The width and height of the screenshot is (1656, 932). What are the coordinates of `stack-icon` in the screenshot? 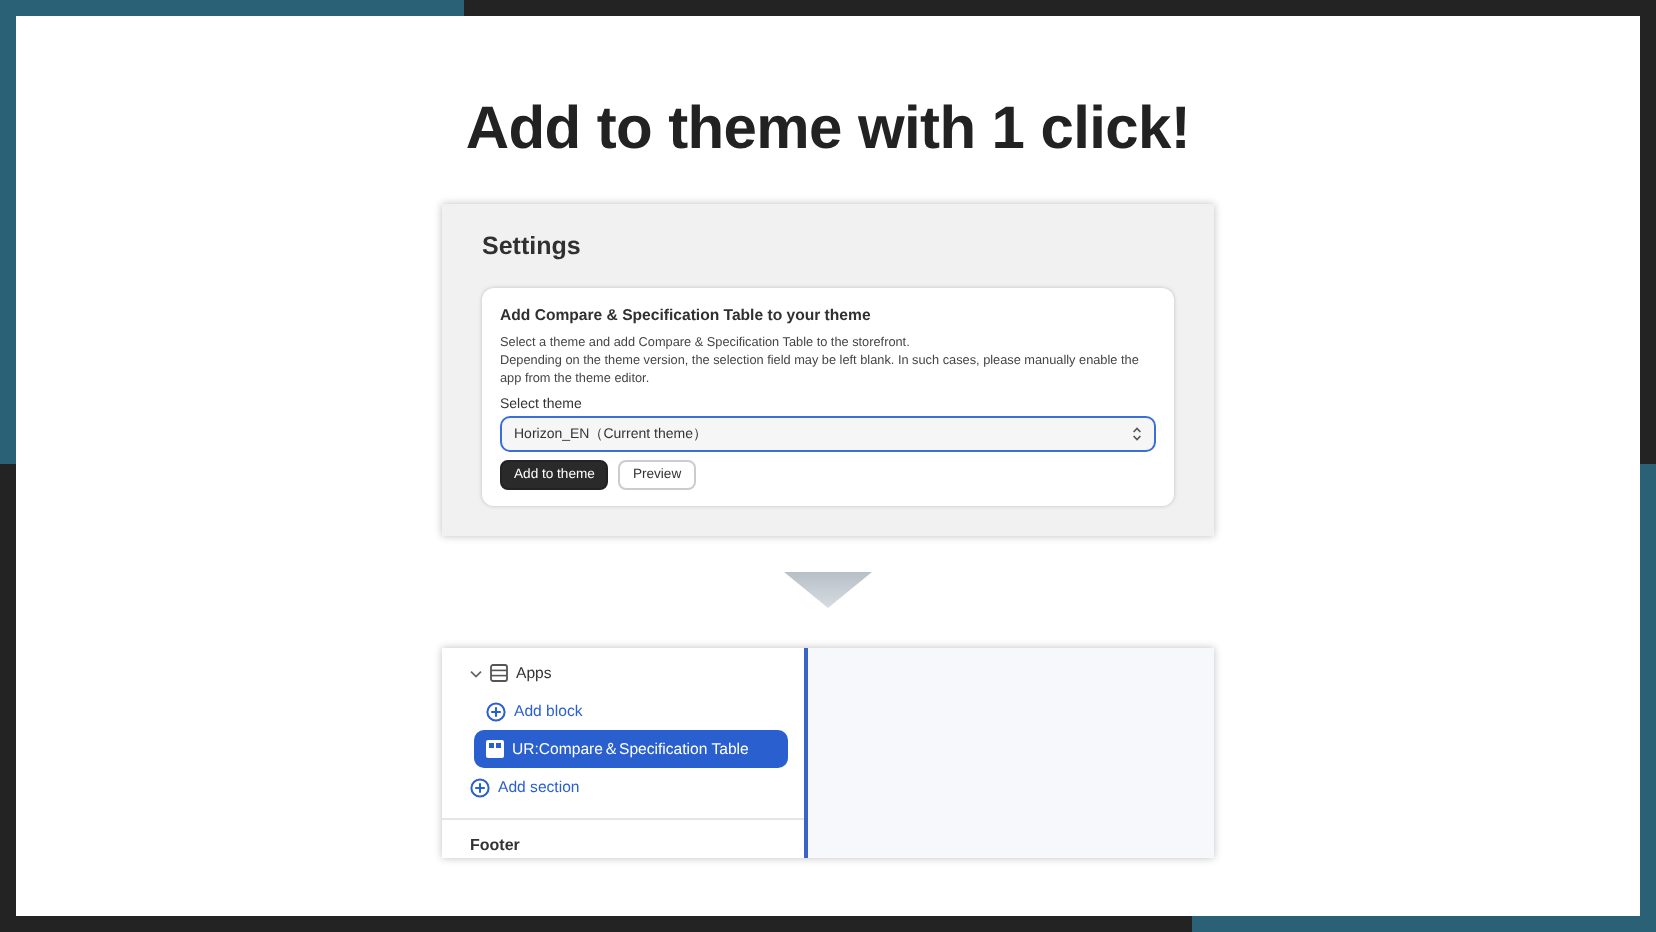 It's located at (499, 673).